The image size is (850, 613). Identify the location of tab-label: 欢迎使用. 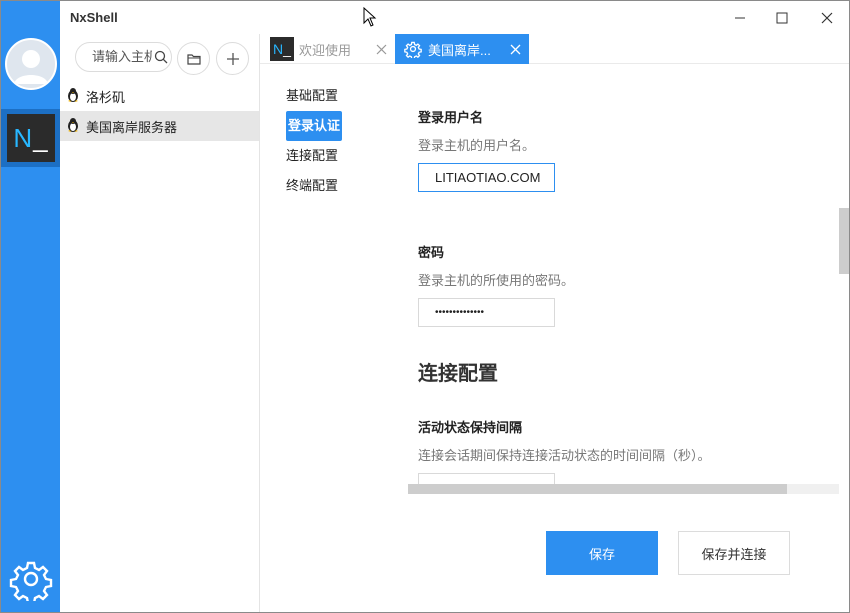
(325, 50).